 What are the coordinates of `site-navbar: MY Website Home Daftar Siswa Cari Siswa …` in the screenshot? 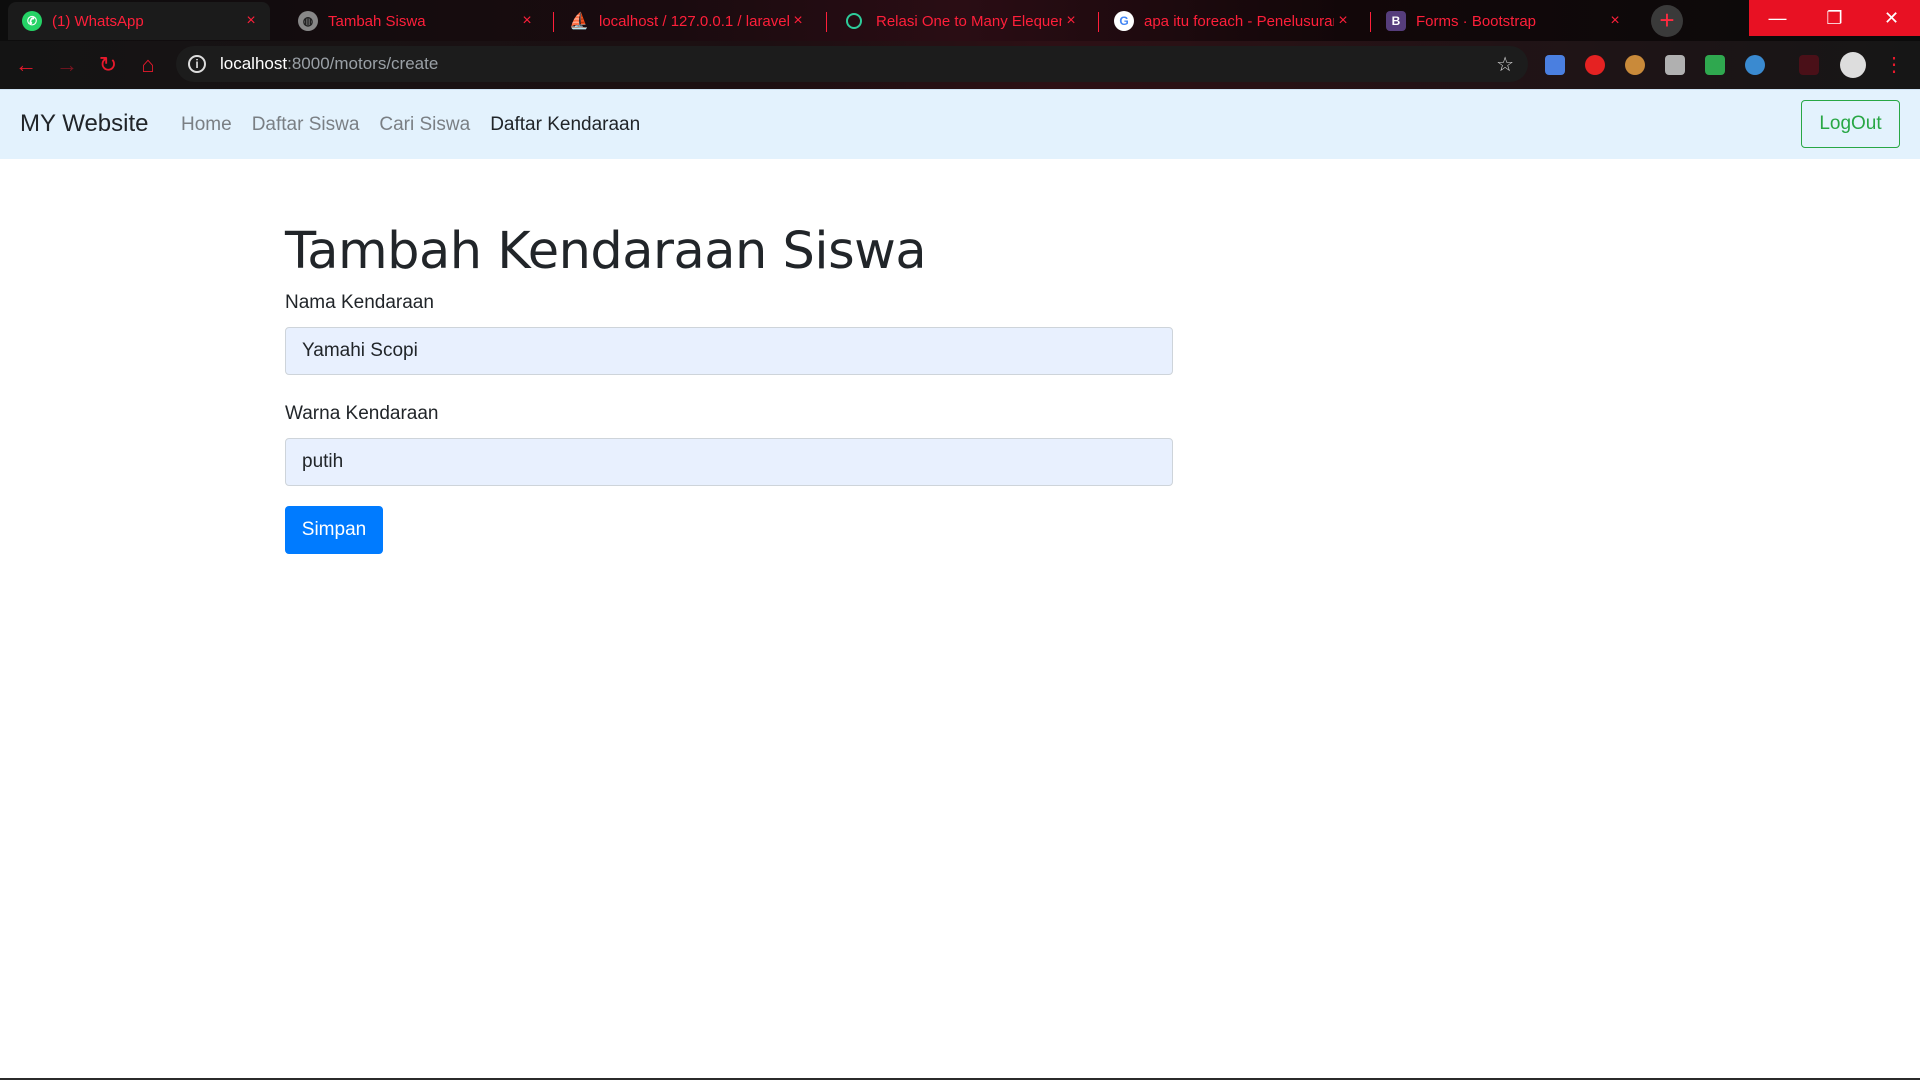 It's located at (960, 124).